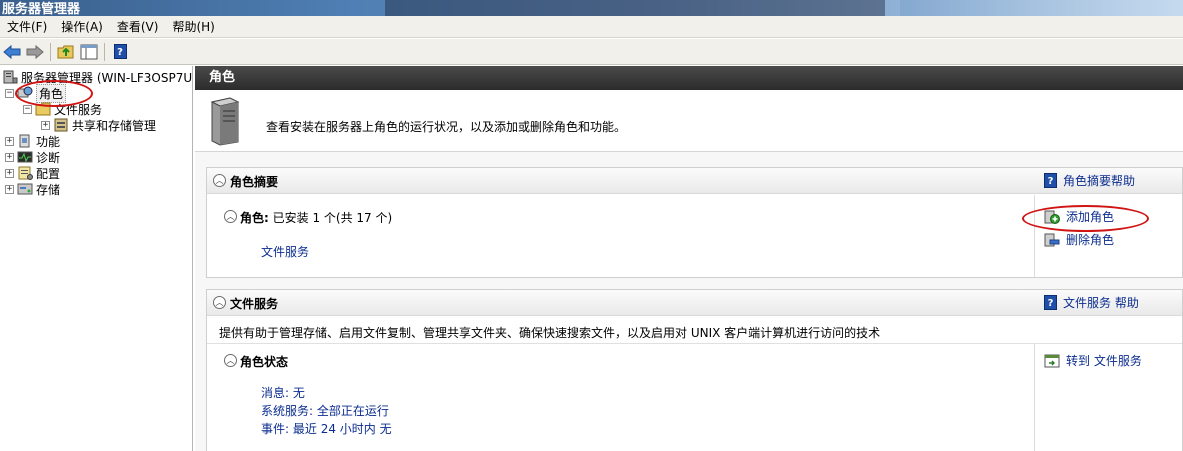  Describe the element at coordinates (25, 189) in the screenshot. I see `storage-icon` at that location.